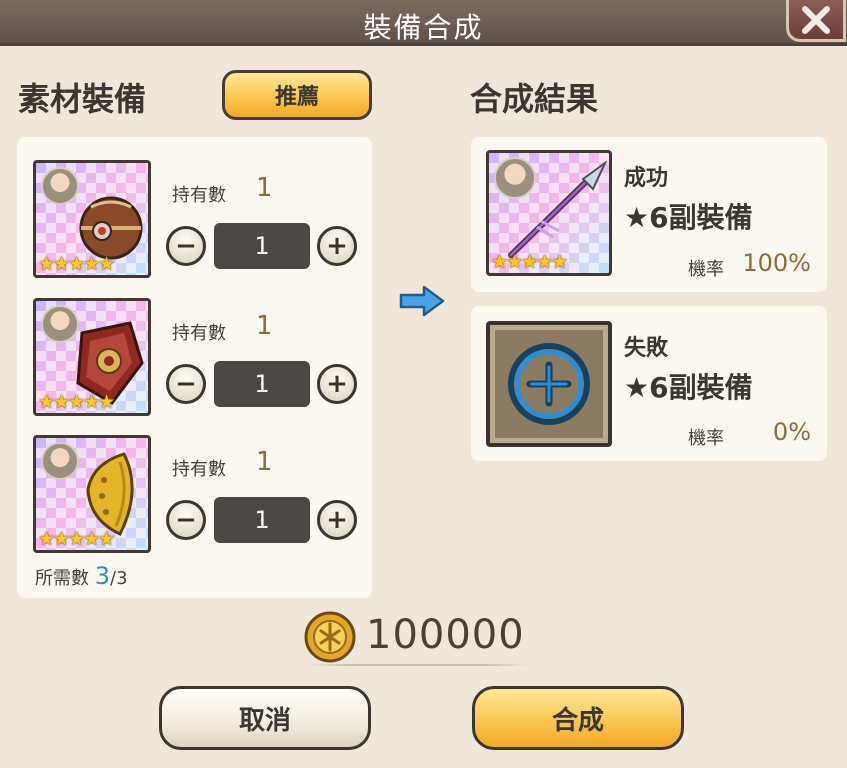 This screenshot has height=768, width=847. I want to click on success-equipment: ★6副裝備, so click(688, 217).